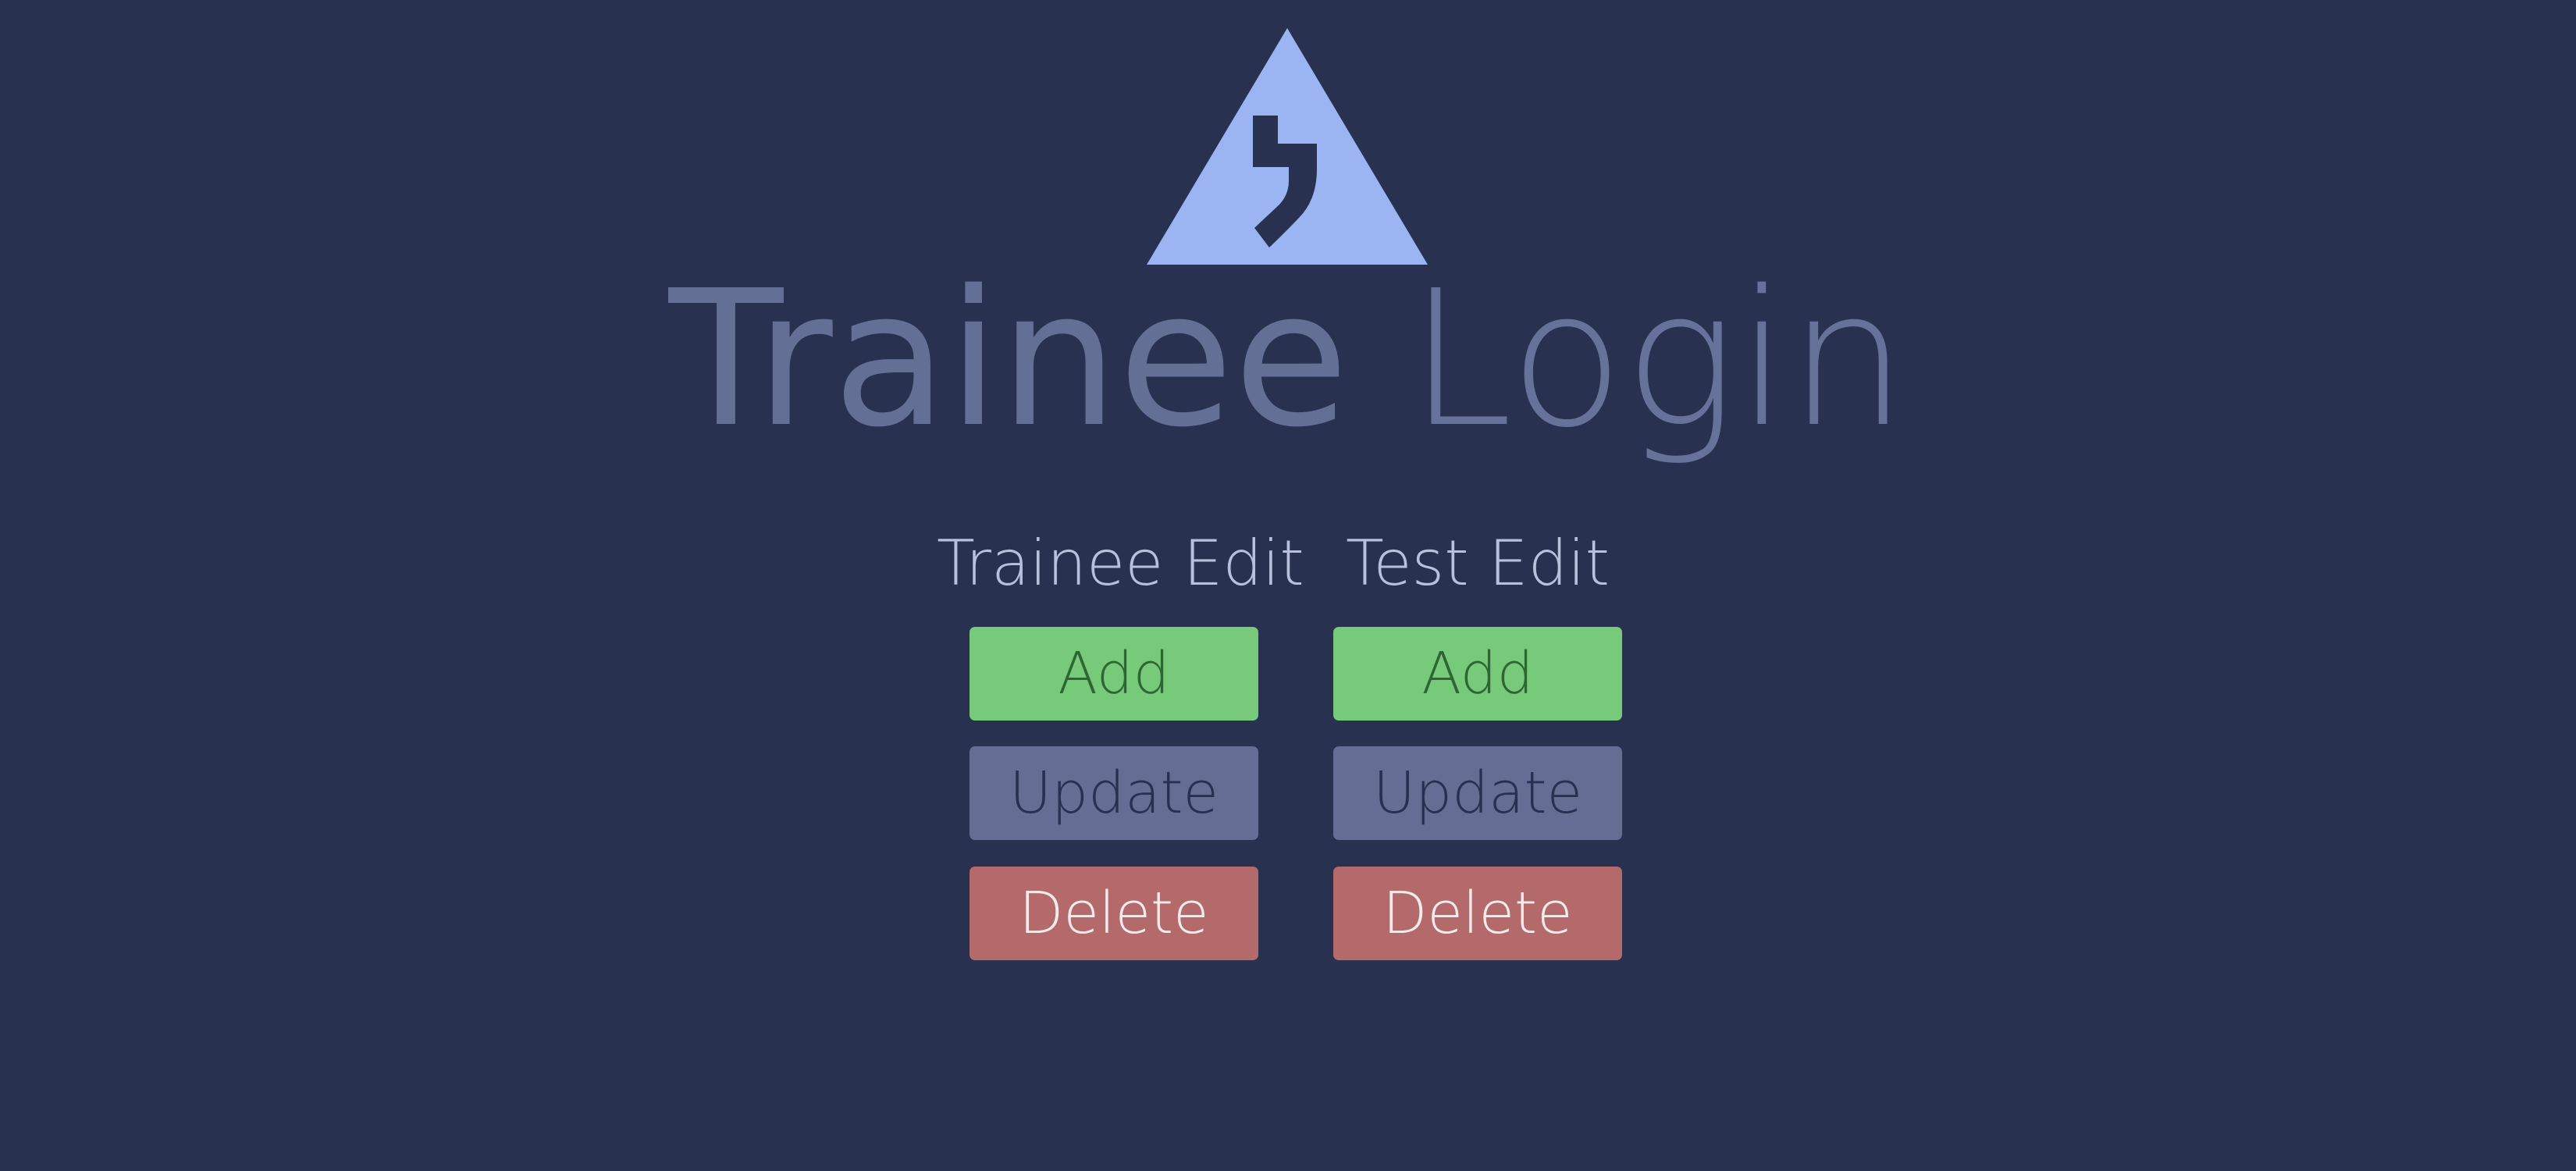 The height and width of the screenshot is (1171, 2576). What do you see at coordinates (1114, 793) in the screenshot?
I see `trainee-update-button: Update` at bounding box center [1114, 793].